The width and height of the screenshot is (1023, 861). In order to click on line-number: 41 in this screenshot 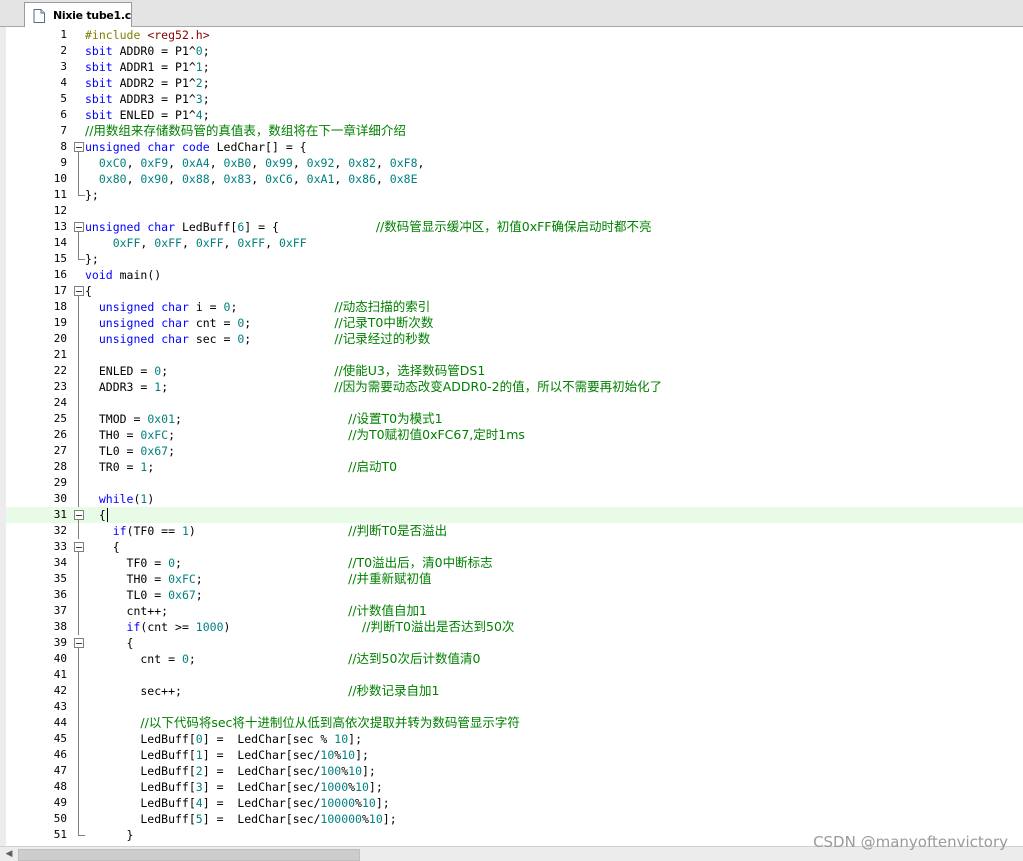, I will do `click(60, 674)`.